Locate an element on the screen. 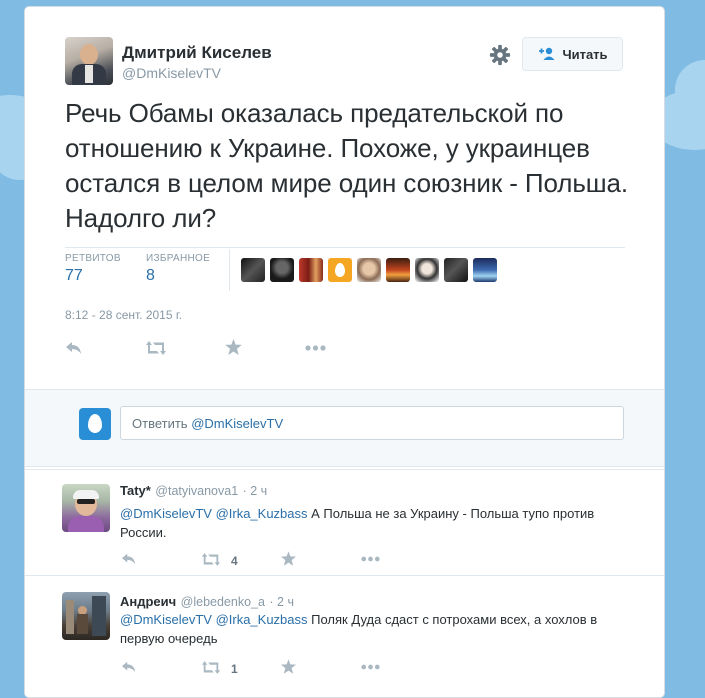 This screenshot has width=705, height=698. favorites-label: ИЗБРАННОЕ is located at coordinates (178, 258).